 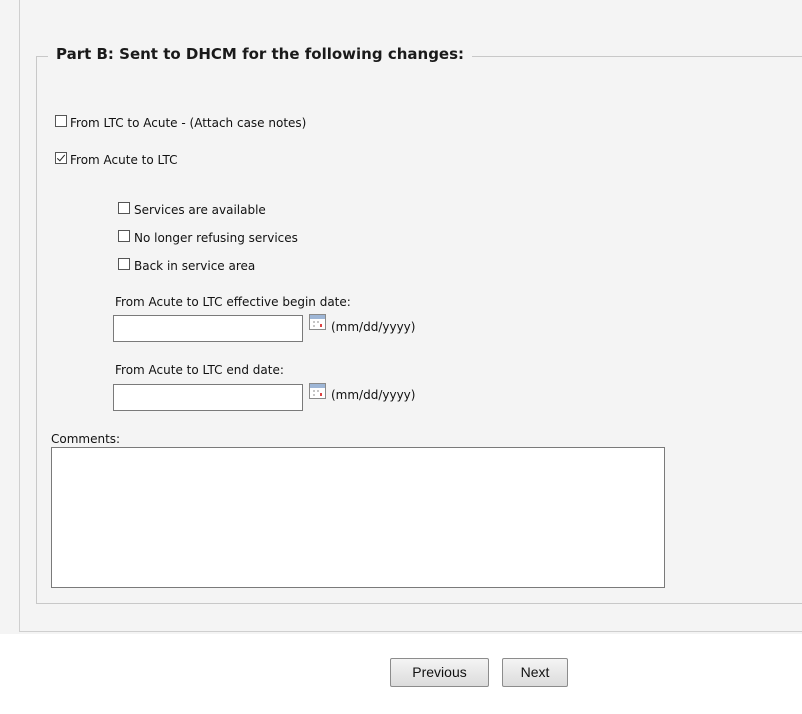 I want to click on begin-date-label: From Acute to LTC effective begin date:, so click(x=233, y=302).